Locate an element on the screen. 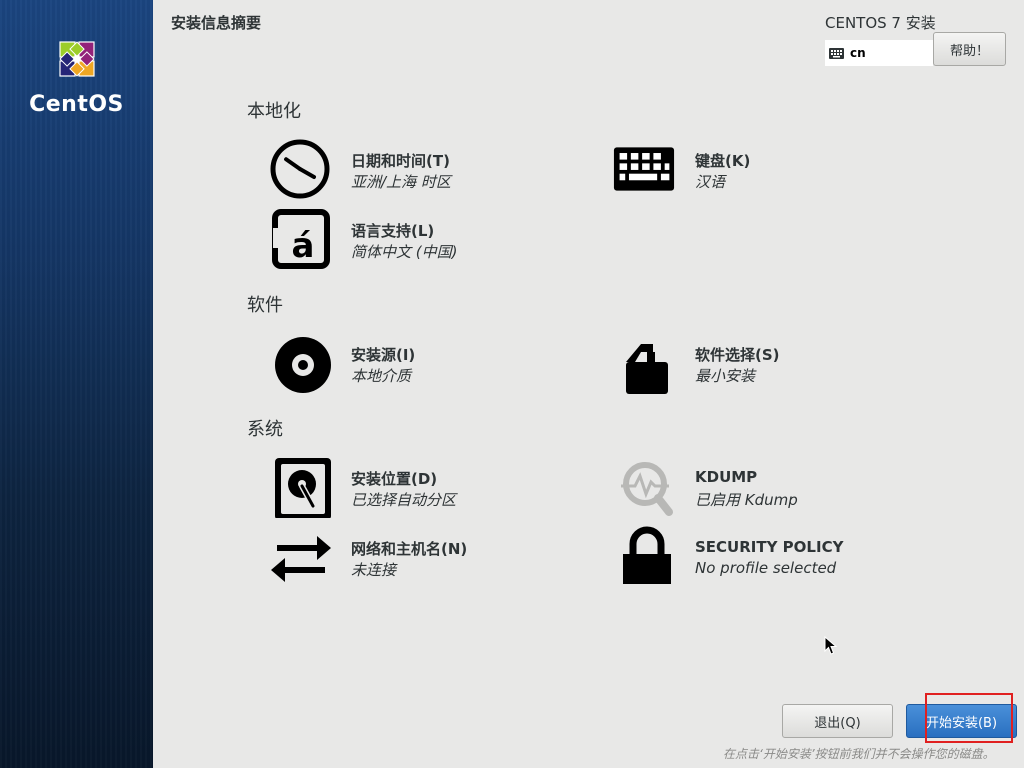  spoke-security-status: No profile selected is located at coordinates (766, 568).